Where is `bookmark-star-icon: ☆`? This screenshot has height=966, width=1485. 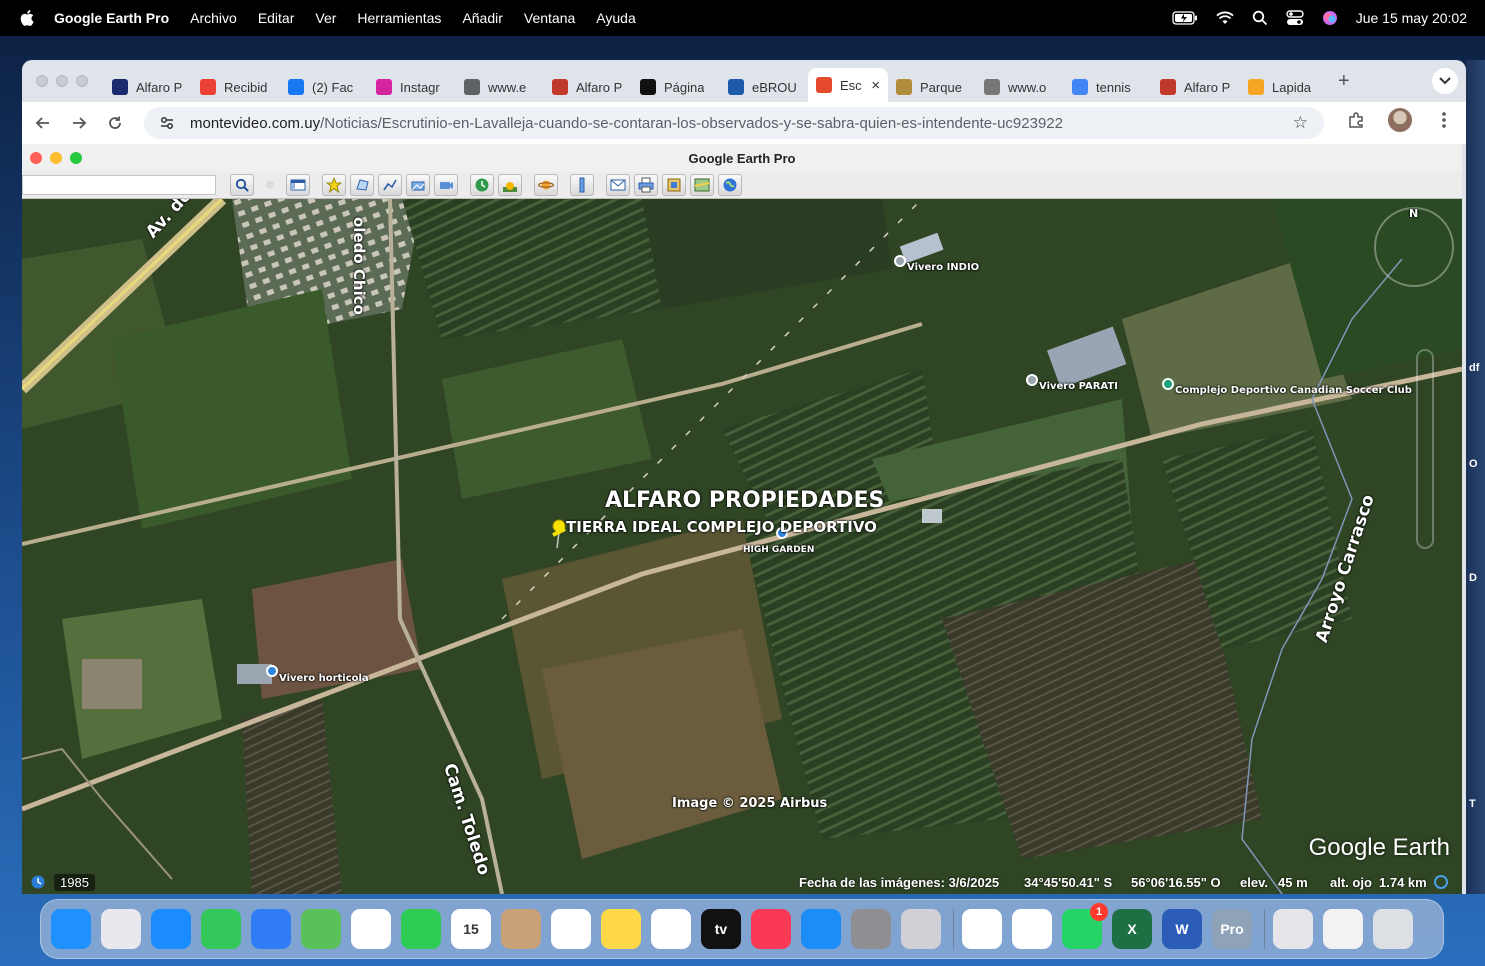 bookmark-star-icon: ☆ is located at coordinates (1300, 123).